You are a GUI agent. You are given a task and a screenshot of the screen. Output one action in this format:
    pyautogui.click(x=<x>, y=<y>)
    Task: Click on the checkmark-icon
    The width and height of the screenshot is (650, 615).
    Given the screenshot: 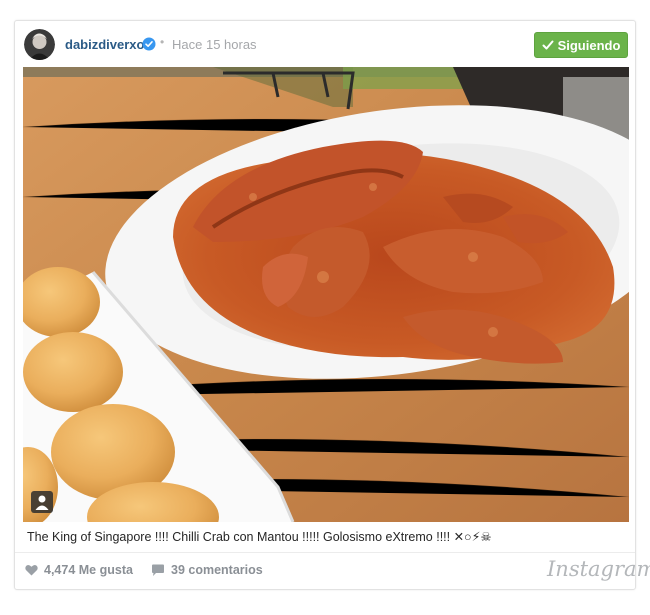 What is the action you would take?
    pyautogui.click(x=548, y=45)
    